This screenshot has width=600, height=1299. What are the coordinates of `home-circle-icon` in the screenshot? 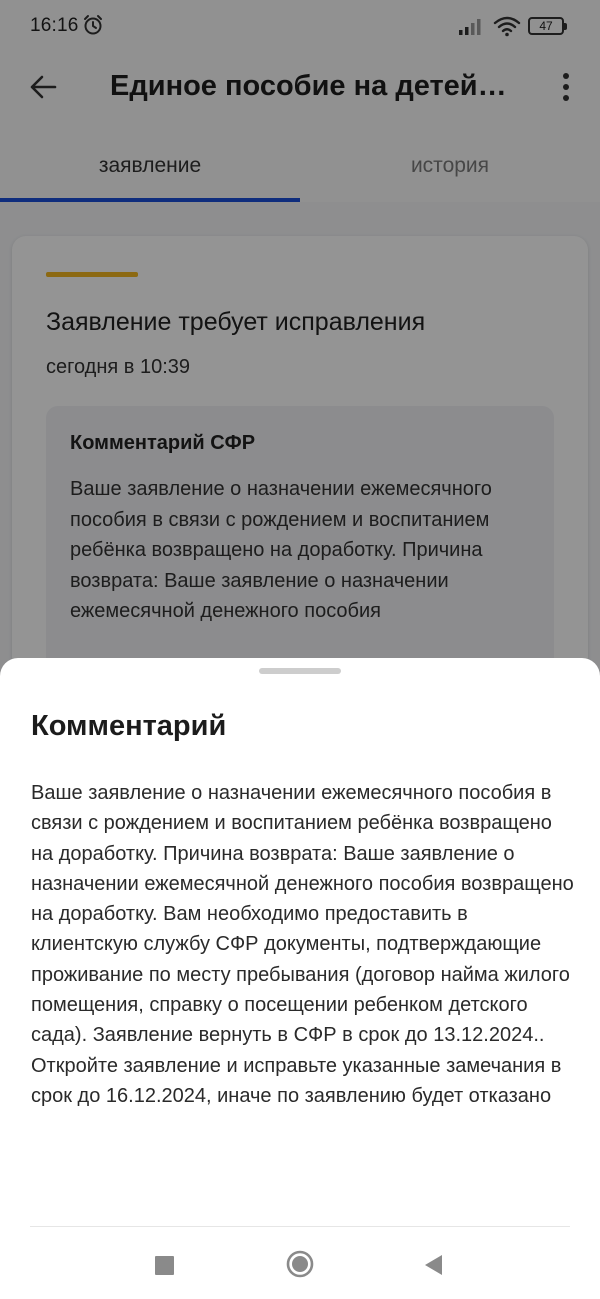 It's located at (300, 1264).